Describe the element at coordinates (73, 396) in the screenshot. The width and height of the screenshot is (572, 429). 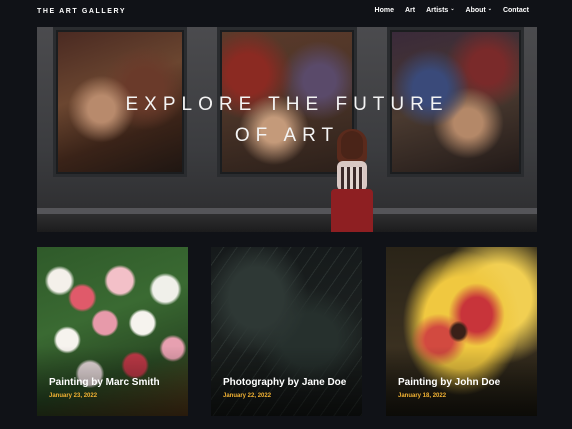
I see `card-date: January 23, 2022` at that location.